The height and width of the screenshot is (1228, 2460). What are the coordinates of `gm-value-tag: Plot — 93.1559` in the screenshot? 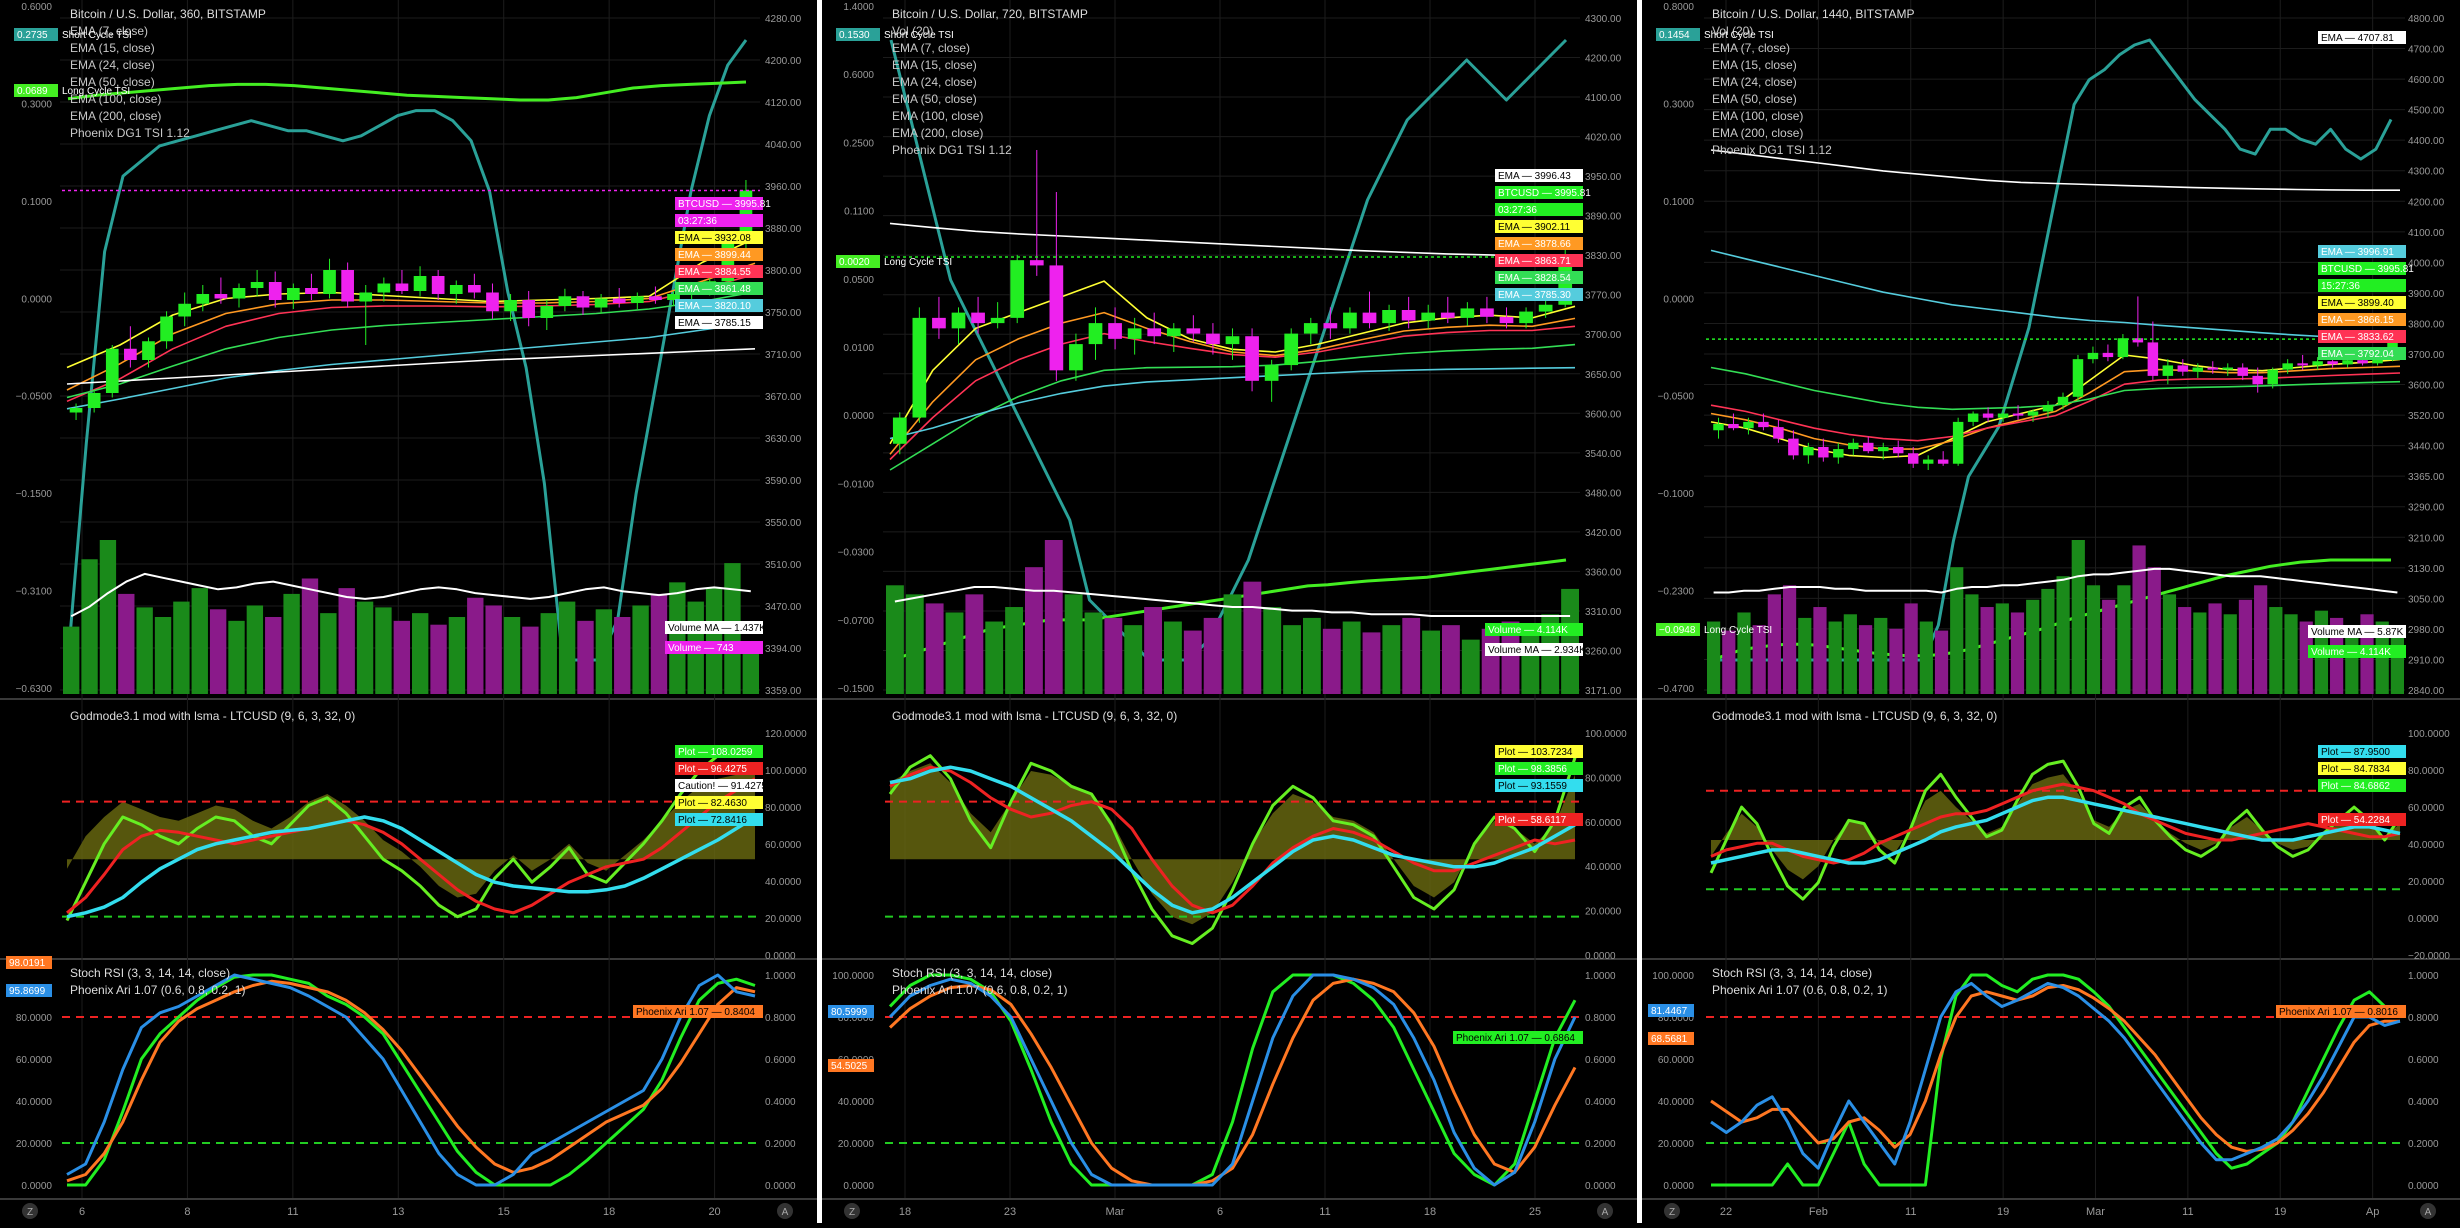 It's located at (1539, 785).